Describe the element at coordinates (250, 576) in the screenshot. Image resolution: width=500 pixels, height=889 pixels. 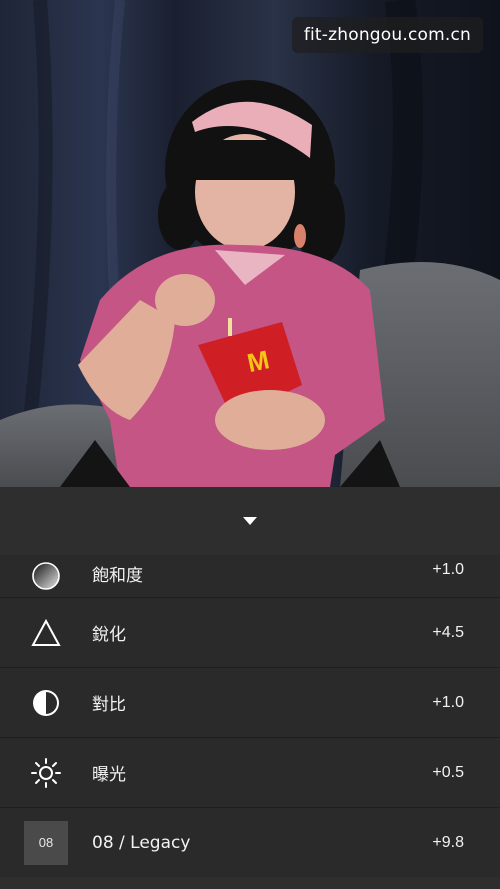
I see `adjustment-row-saturation: 飽和度 +1.0` at that location.